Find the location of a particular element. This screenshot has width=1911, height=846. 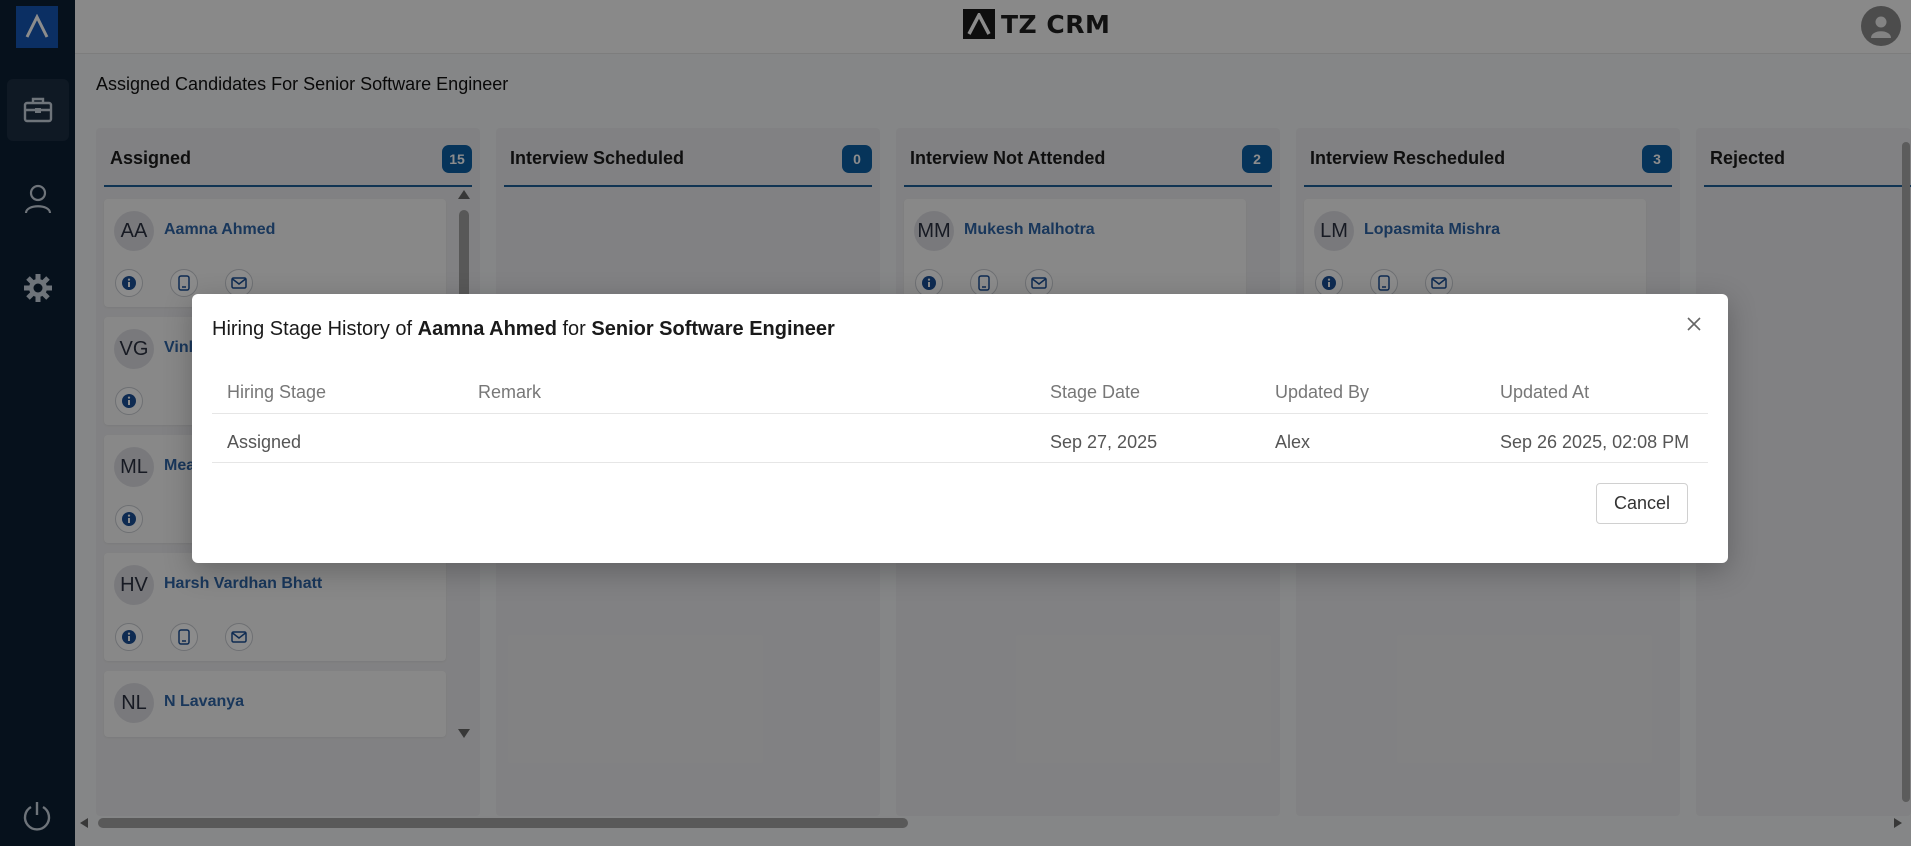

cell-stage-date: Sep 27, 2025 is located at coordinates (1104, 442).